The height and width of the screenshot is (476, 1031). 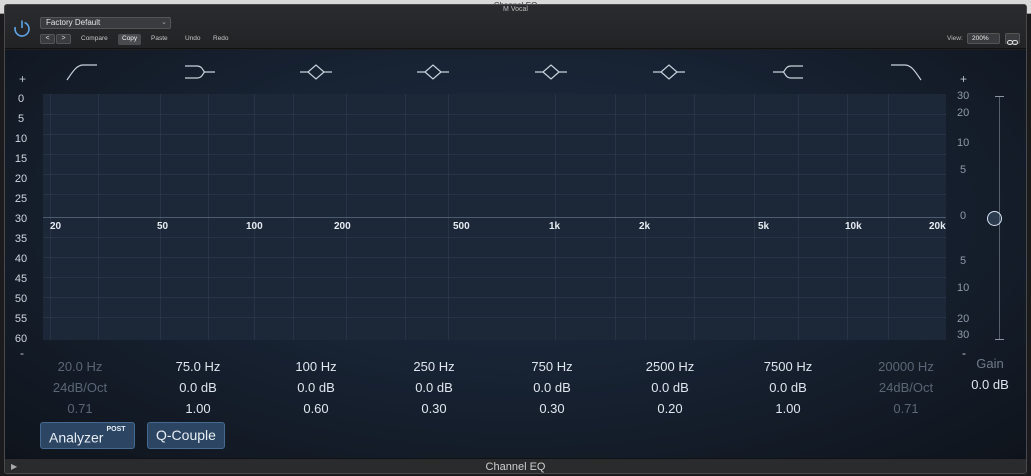 I want to click on db-left-label: 55, so click(x=21, y=319).